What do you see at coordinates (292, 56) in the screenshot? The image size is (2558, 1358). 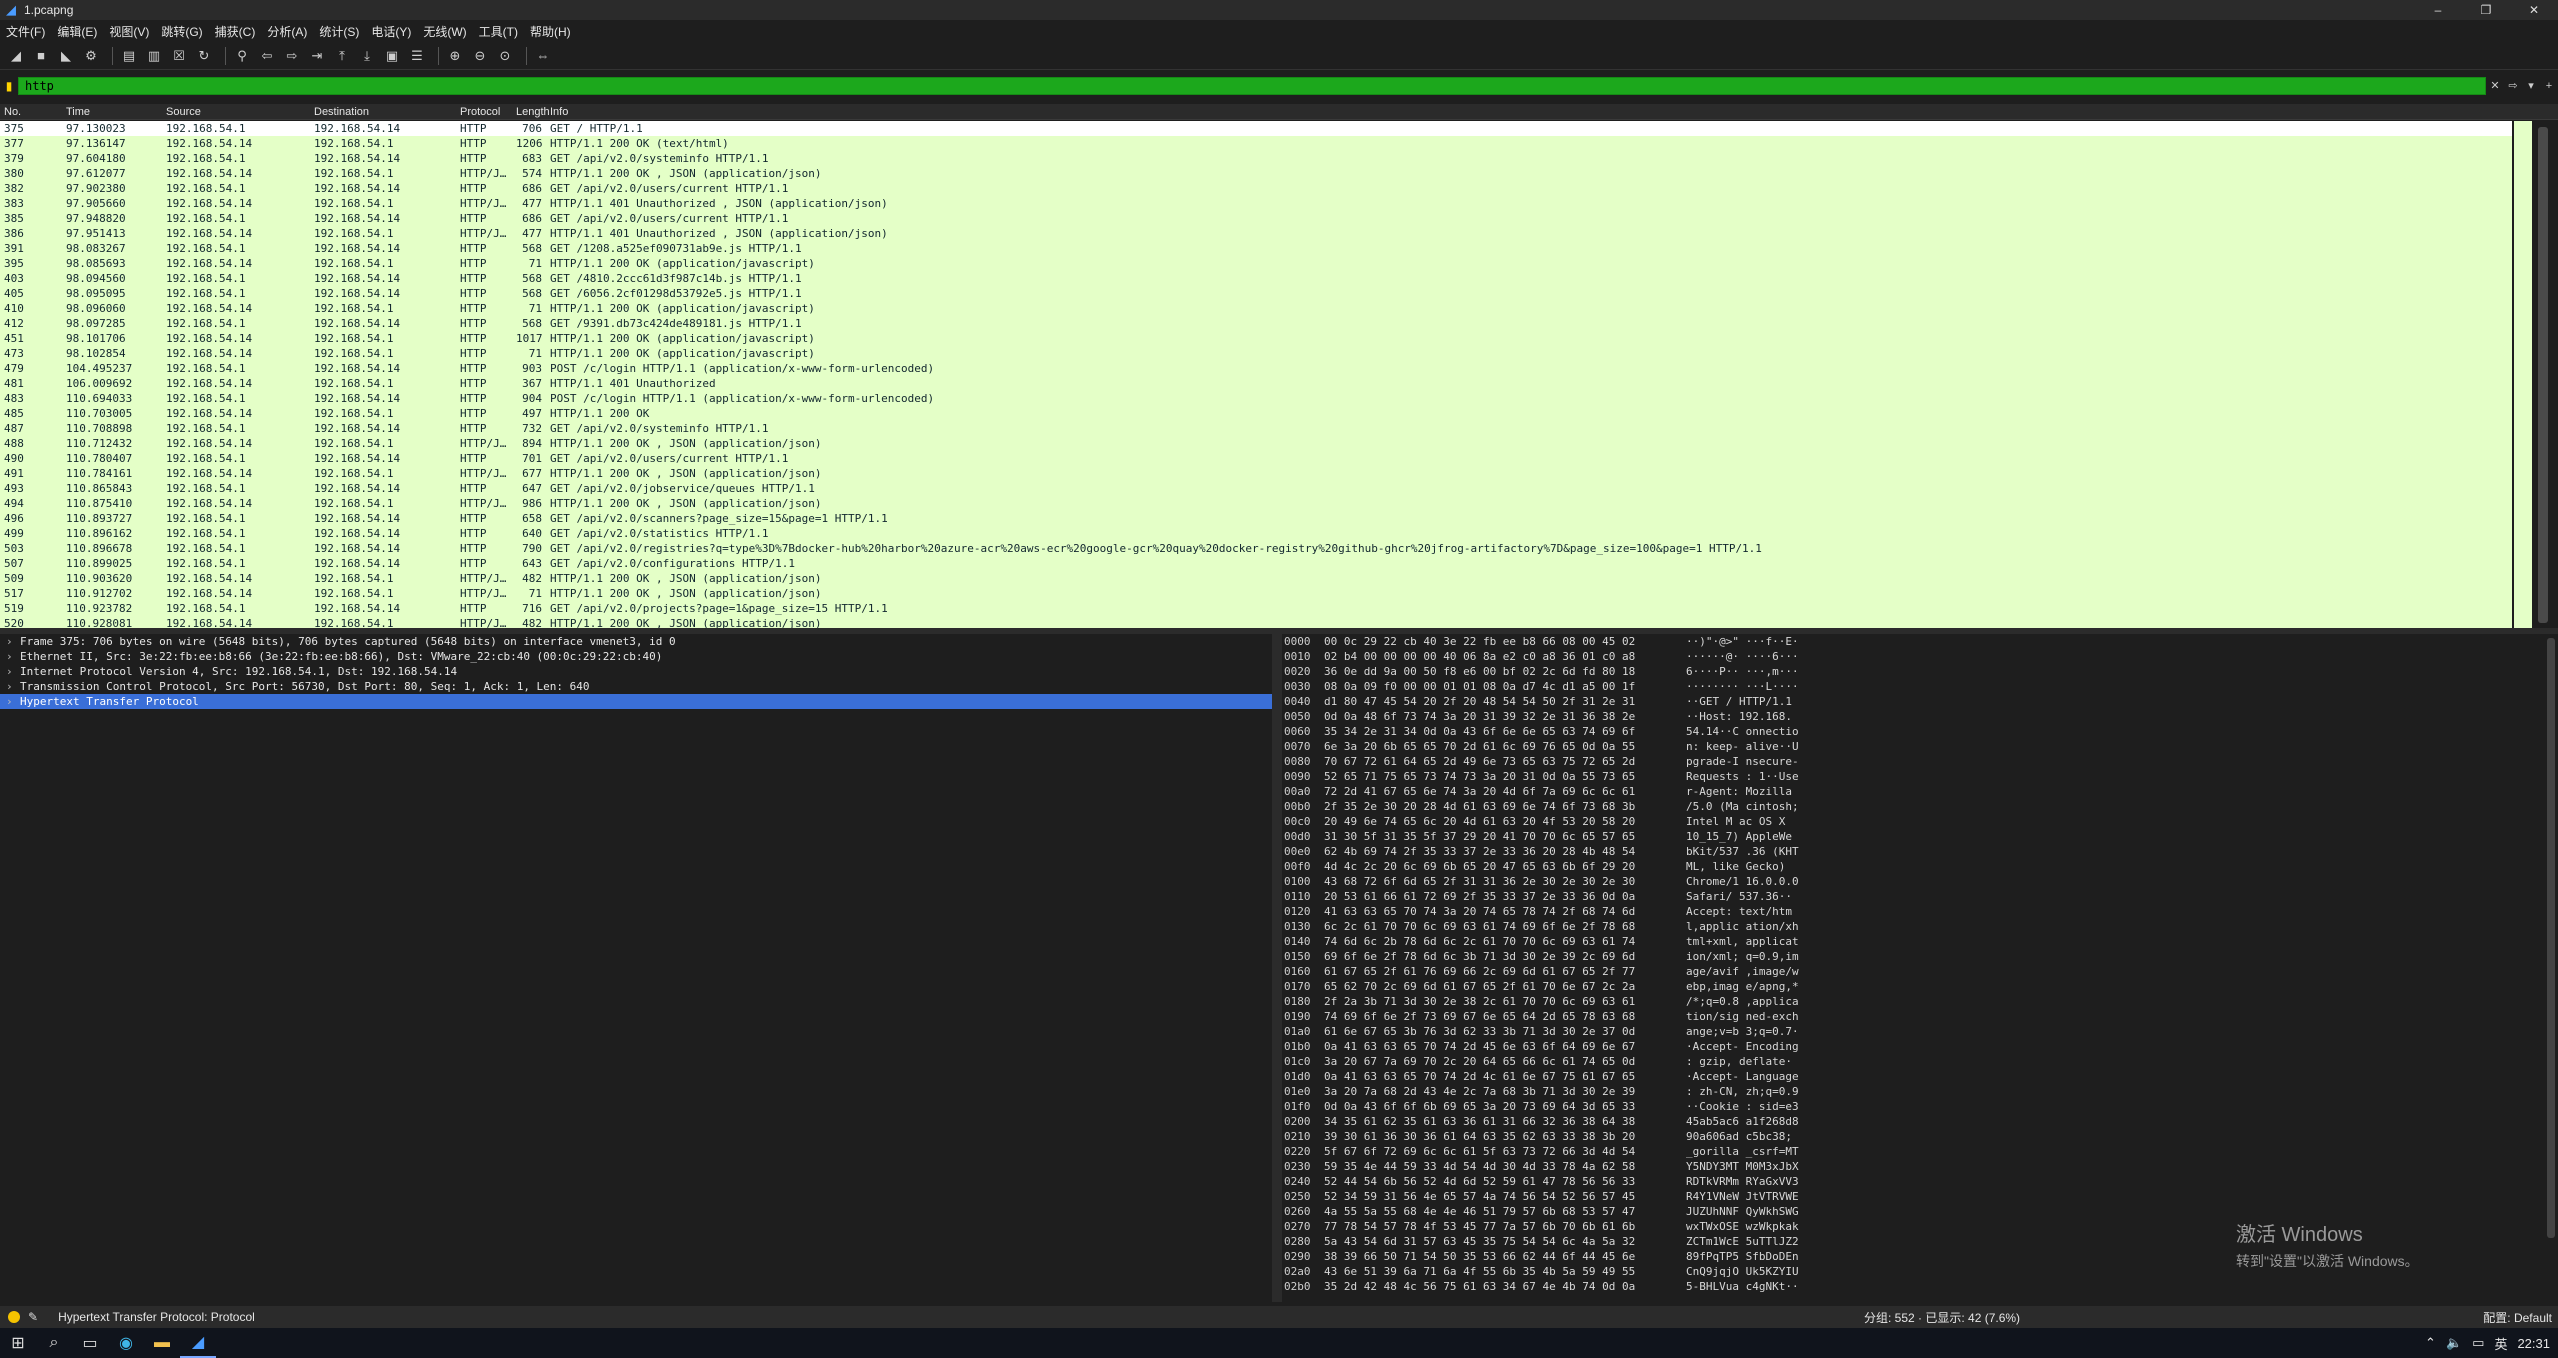 I see `forward-icon: ⇨` at bounding box center [292, 56].